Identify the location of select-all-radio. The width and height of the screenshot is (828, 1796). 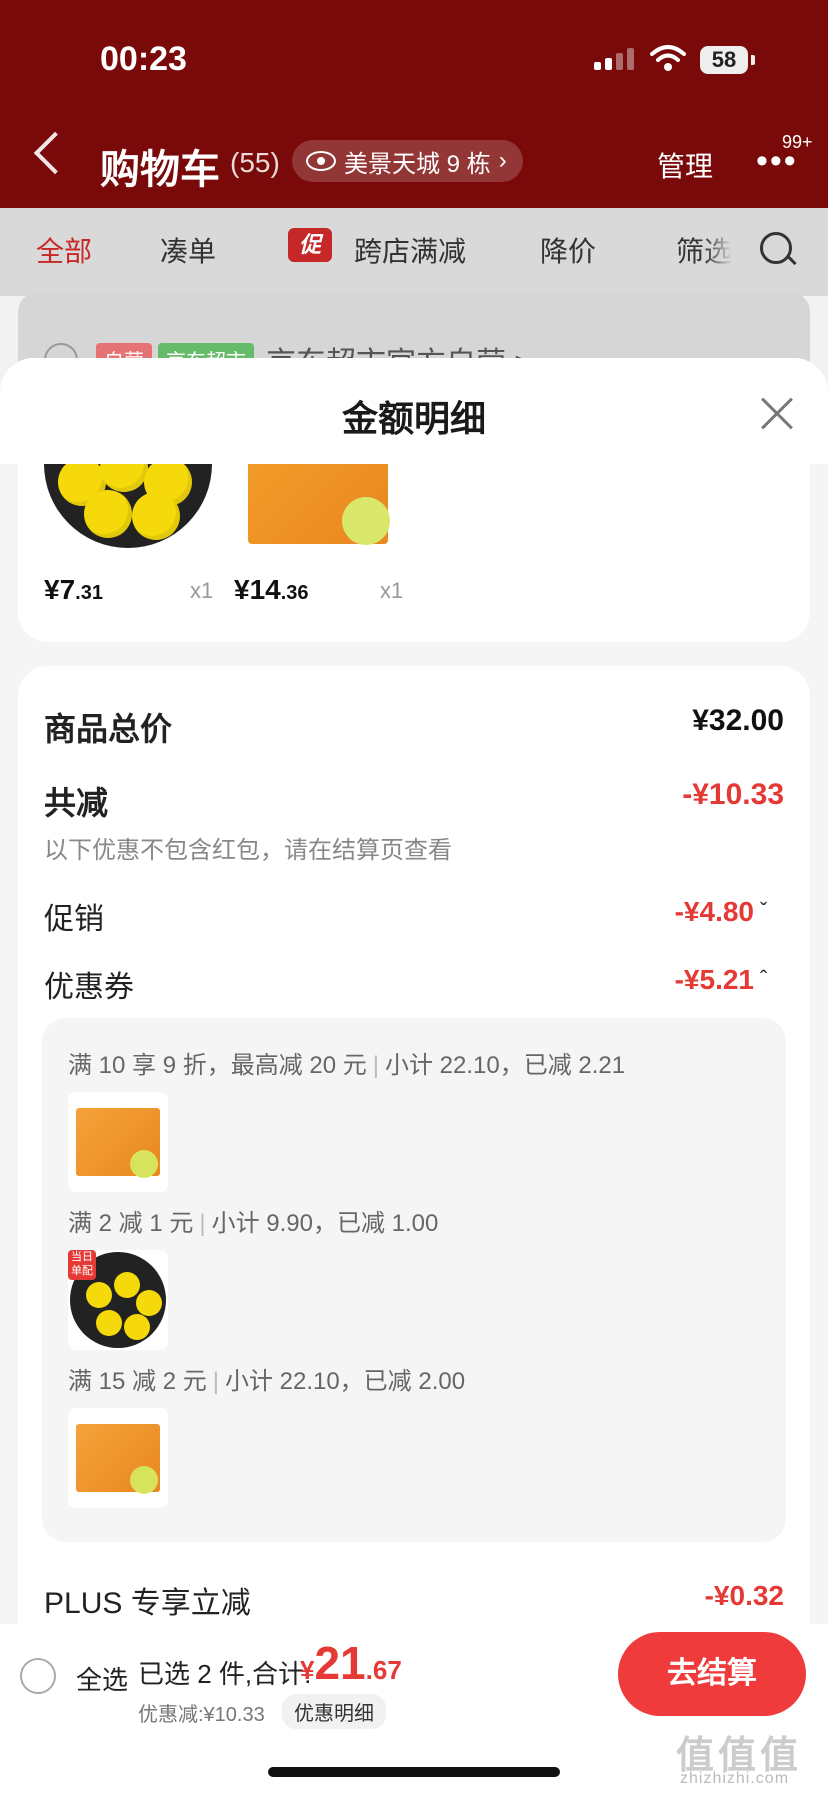
(38, 1676).